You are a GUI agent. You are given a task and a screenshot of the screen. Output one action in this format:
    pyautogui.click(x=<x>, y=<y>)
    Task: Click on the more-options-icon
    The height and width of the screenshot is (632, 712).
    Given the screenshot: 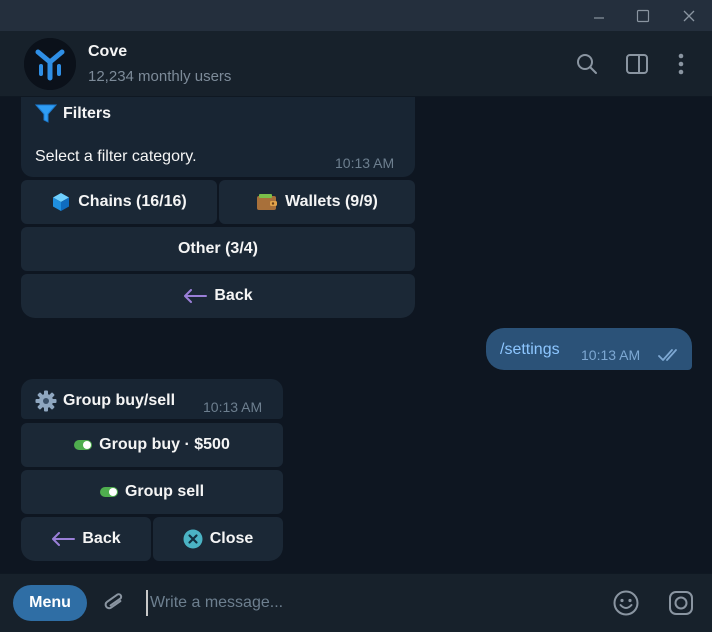 What is the action you would take?
    pyautogui.click(x=681, y=64)
    